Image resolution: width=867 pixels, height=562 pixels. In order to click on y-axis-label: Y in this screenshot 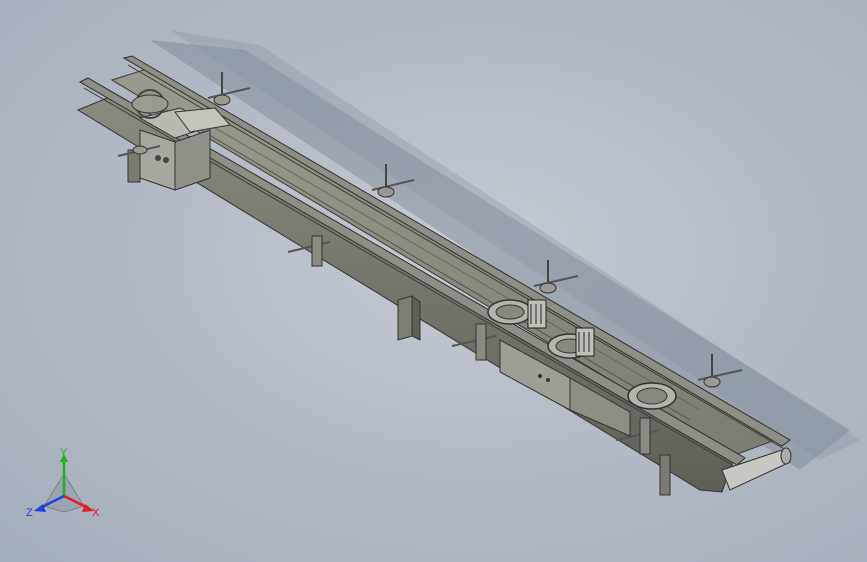, I will do `click(64, 453)`.